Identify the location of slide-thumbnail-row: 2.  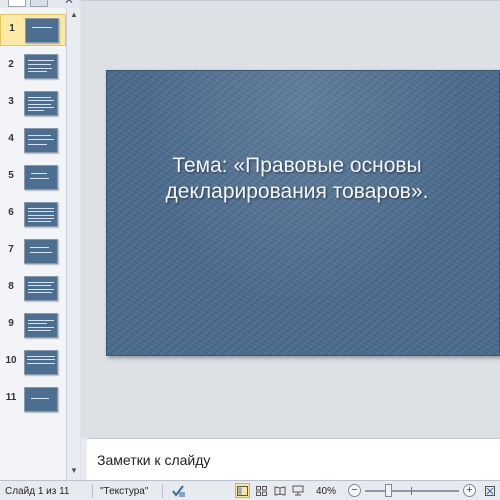
(33, 67).